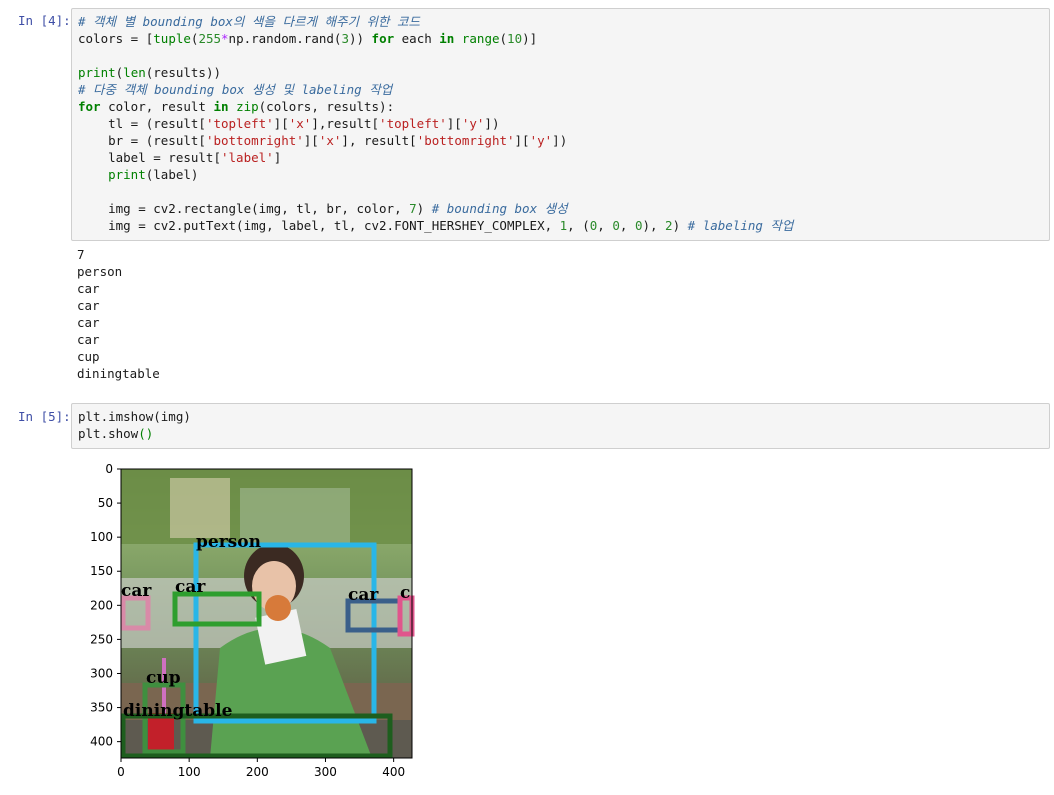 Image resolution: width=1054 pixels, height=795 pixels. Describe the element at coordinates (228, 542) in the screenshot. I see `label-person: person` at that location.